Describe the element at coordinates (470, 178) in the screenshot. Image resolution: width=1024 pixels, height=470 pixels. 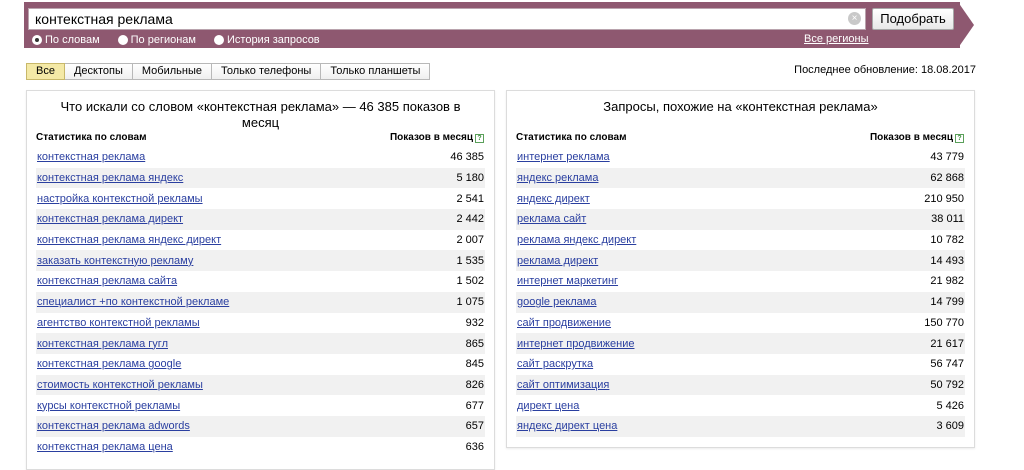
I see `impressions-count: 5 180` at that location.